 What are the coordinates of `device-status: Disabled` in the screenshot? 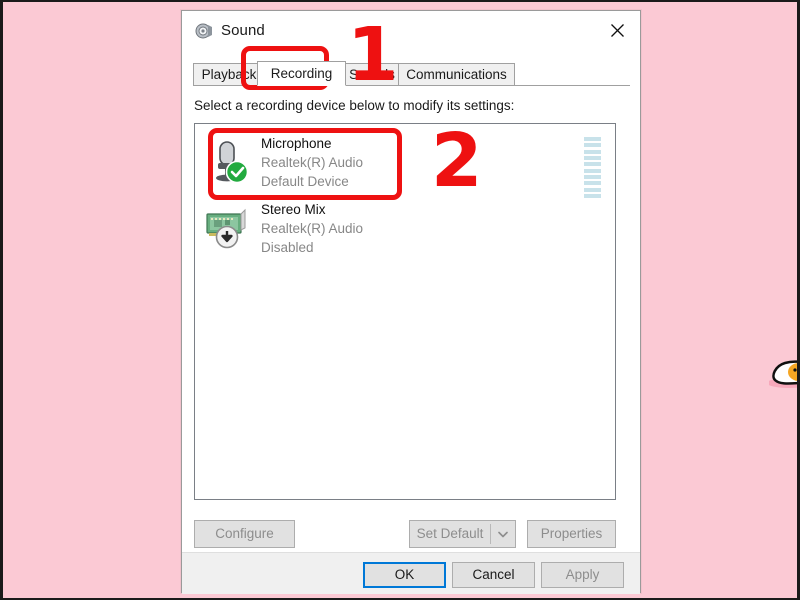 It's located at (287, 247).